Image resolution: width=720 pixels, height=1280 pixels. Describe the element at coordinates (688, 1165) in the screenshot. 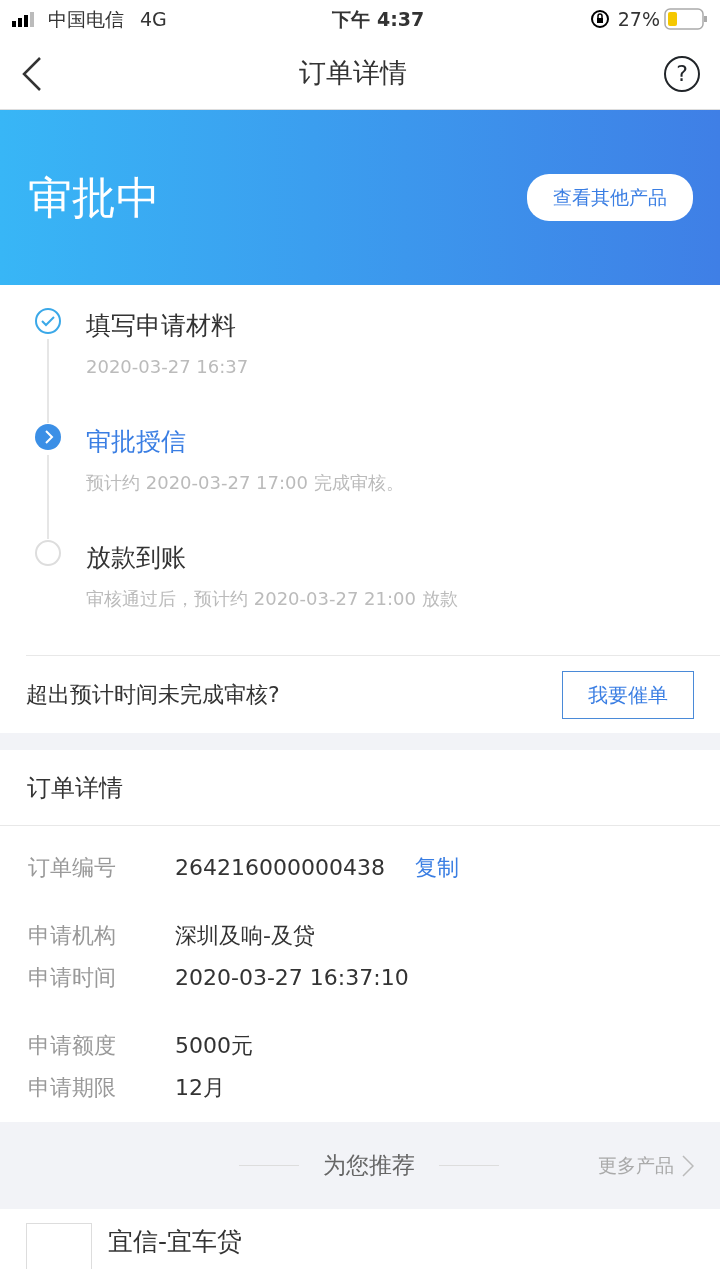

I see `chevron-right-icon` at that location.